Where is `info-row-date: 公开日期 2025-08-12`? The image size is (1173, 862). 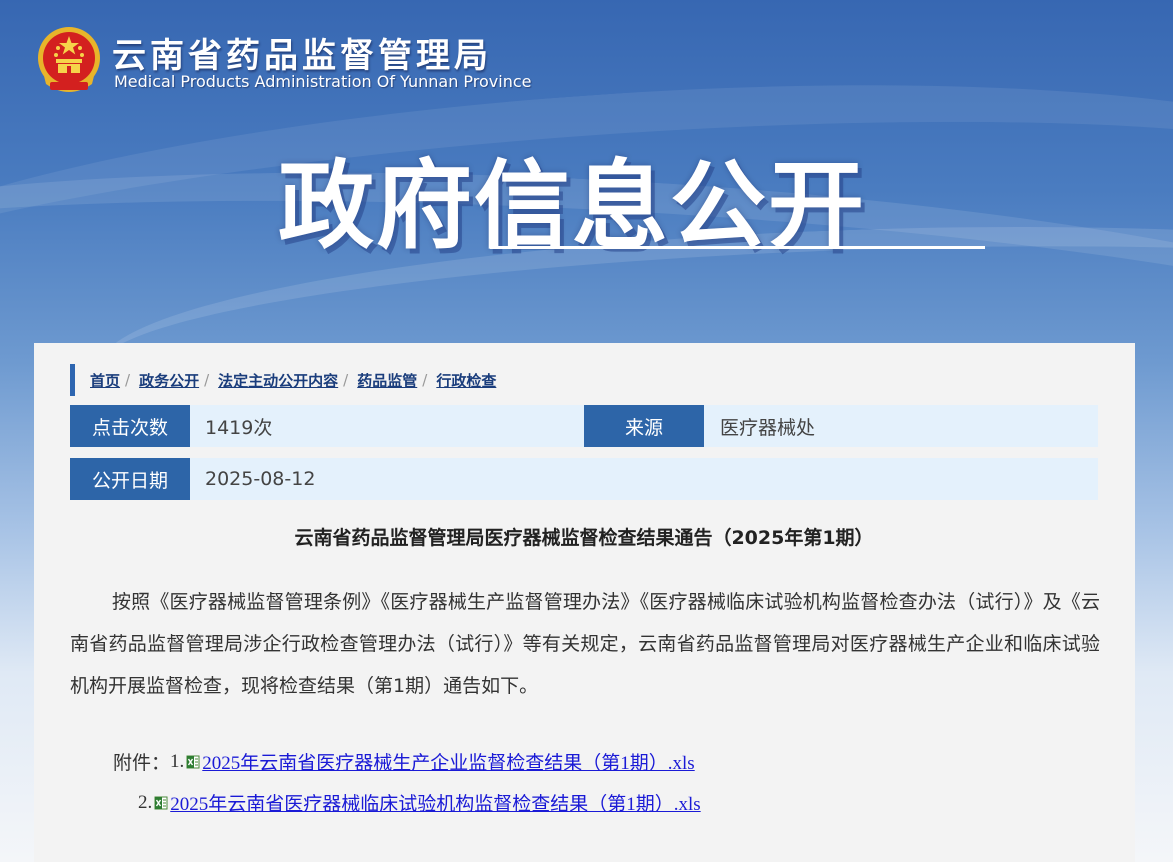 info-row-date: 公开日期 2025-08-12 is located at coordinates (584, 479).